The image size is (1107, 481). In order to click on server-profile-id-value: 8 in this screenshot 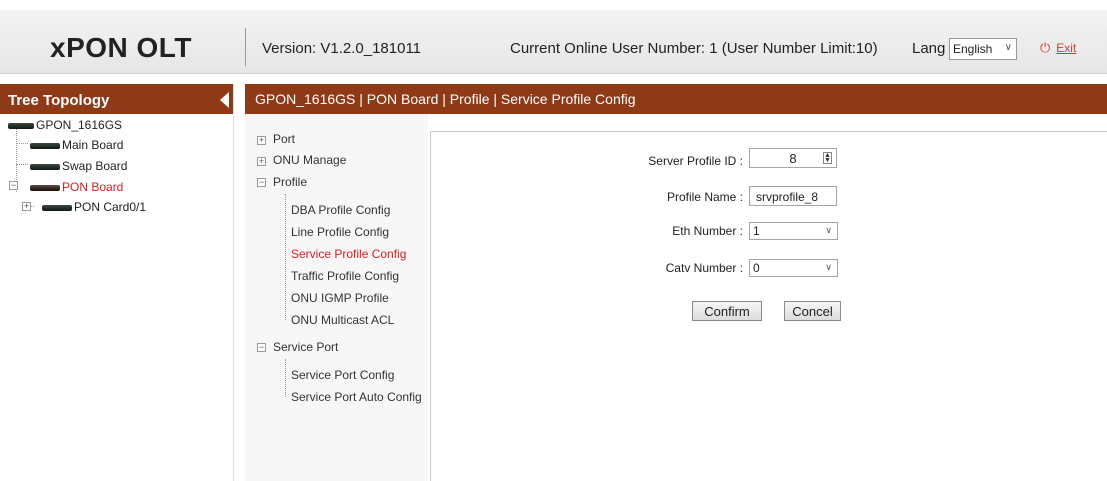, I will do `click(793, 158)`.